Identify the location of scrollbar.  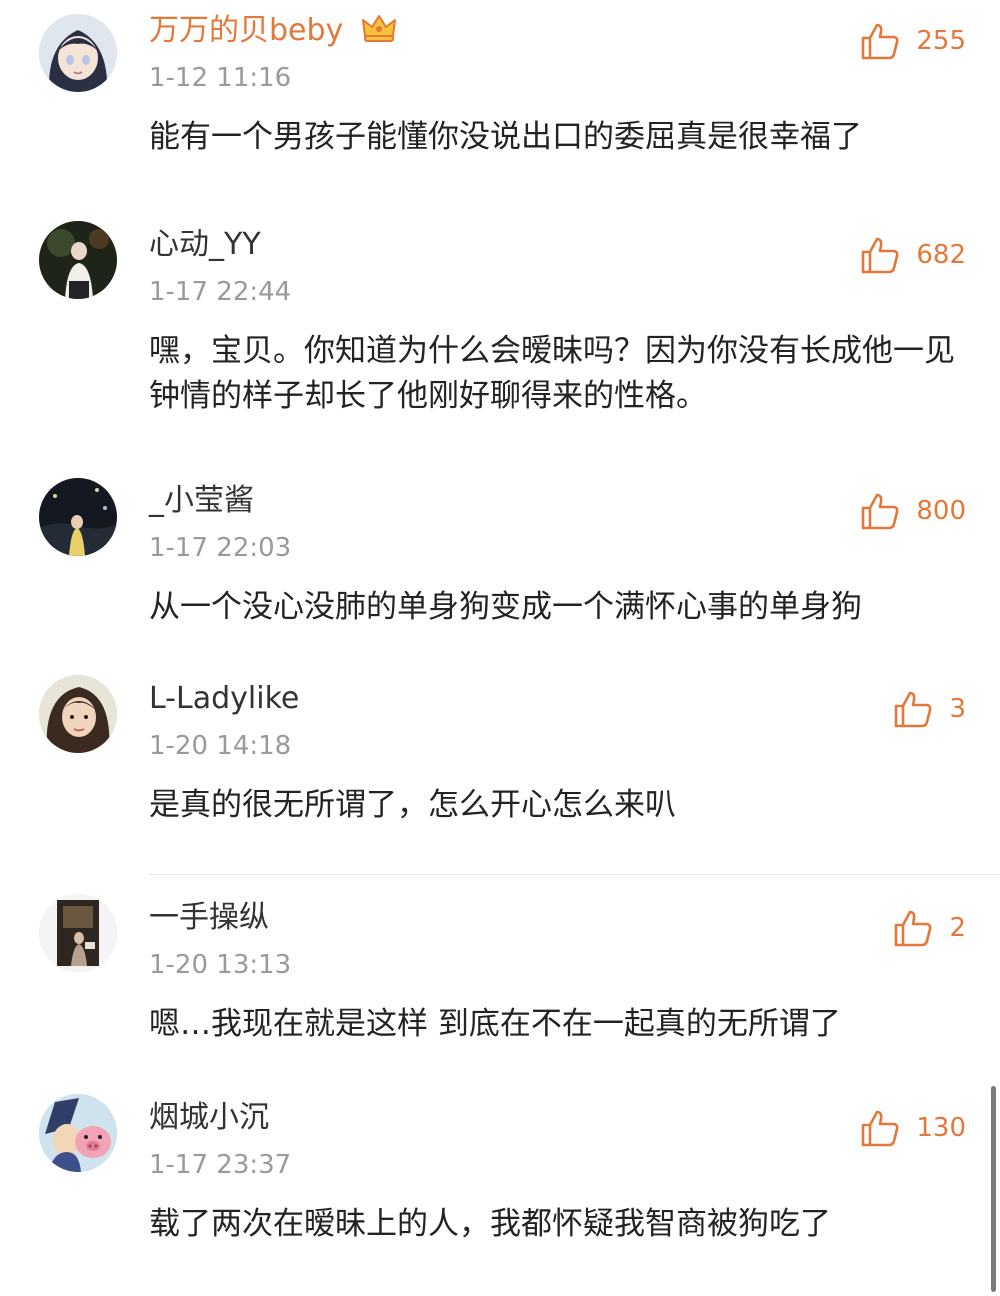
(993, 1189).